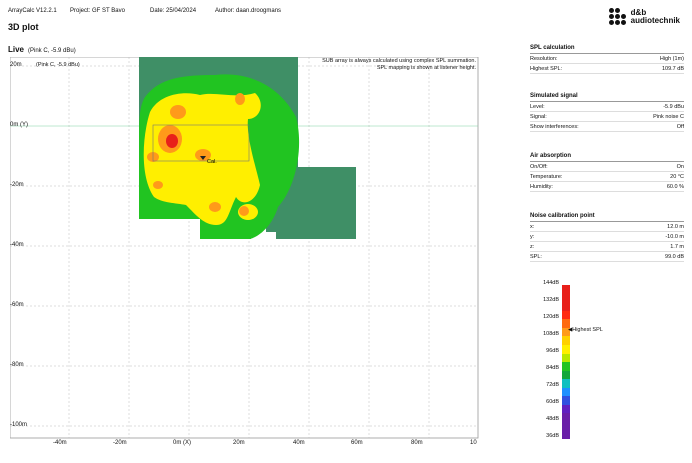 The width and height of the screenshot is (692, 463). Describe the element at coordinates (357, 443) in the screenshot. I see `x-tick-label: 60m` at that location.